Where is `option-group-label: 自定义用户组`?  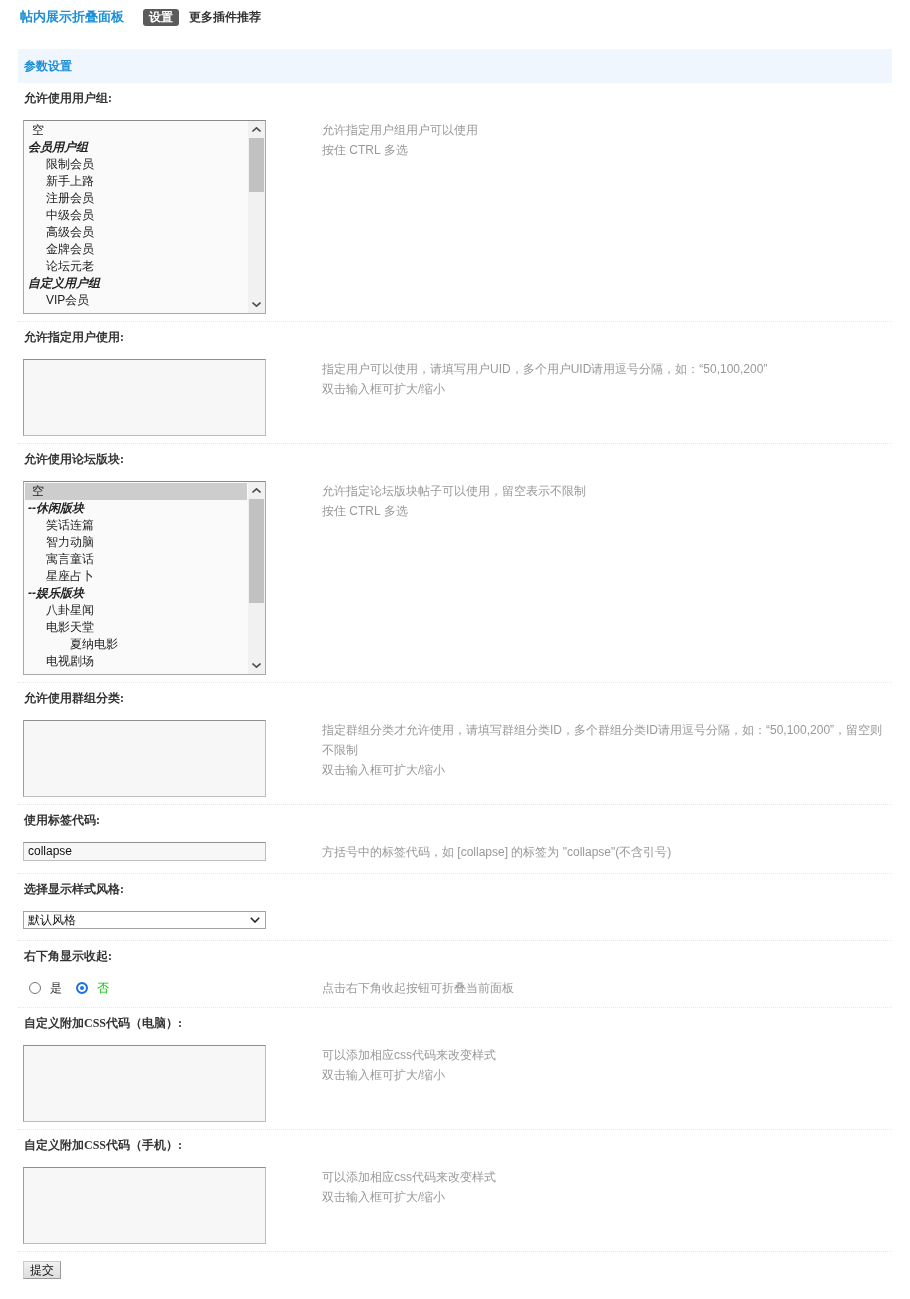 option-group-label: 自定义用户组 is located at coordinates (64, 283).